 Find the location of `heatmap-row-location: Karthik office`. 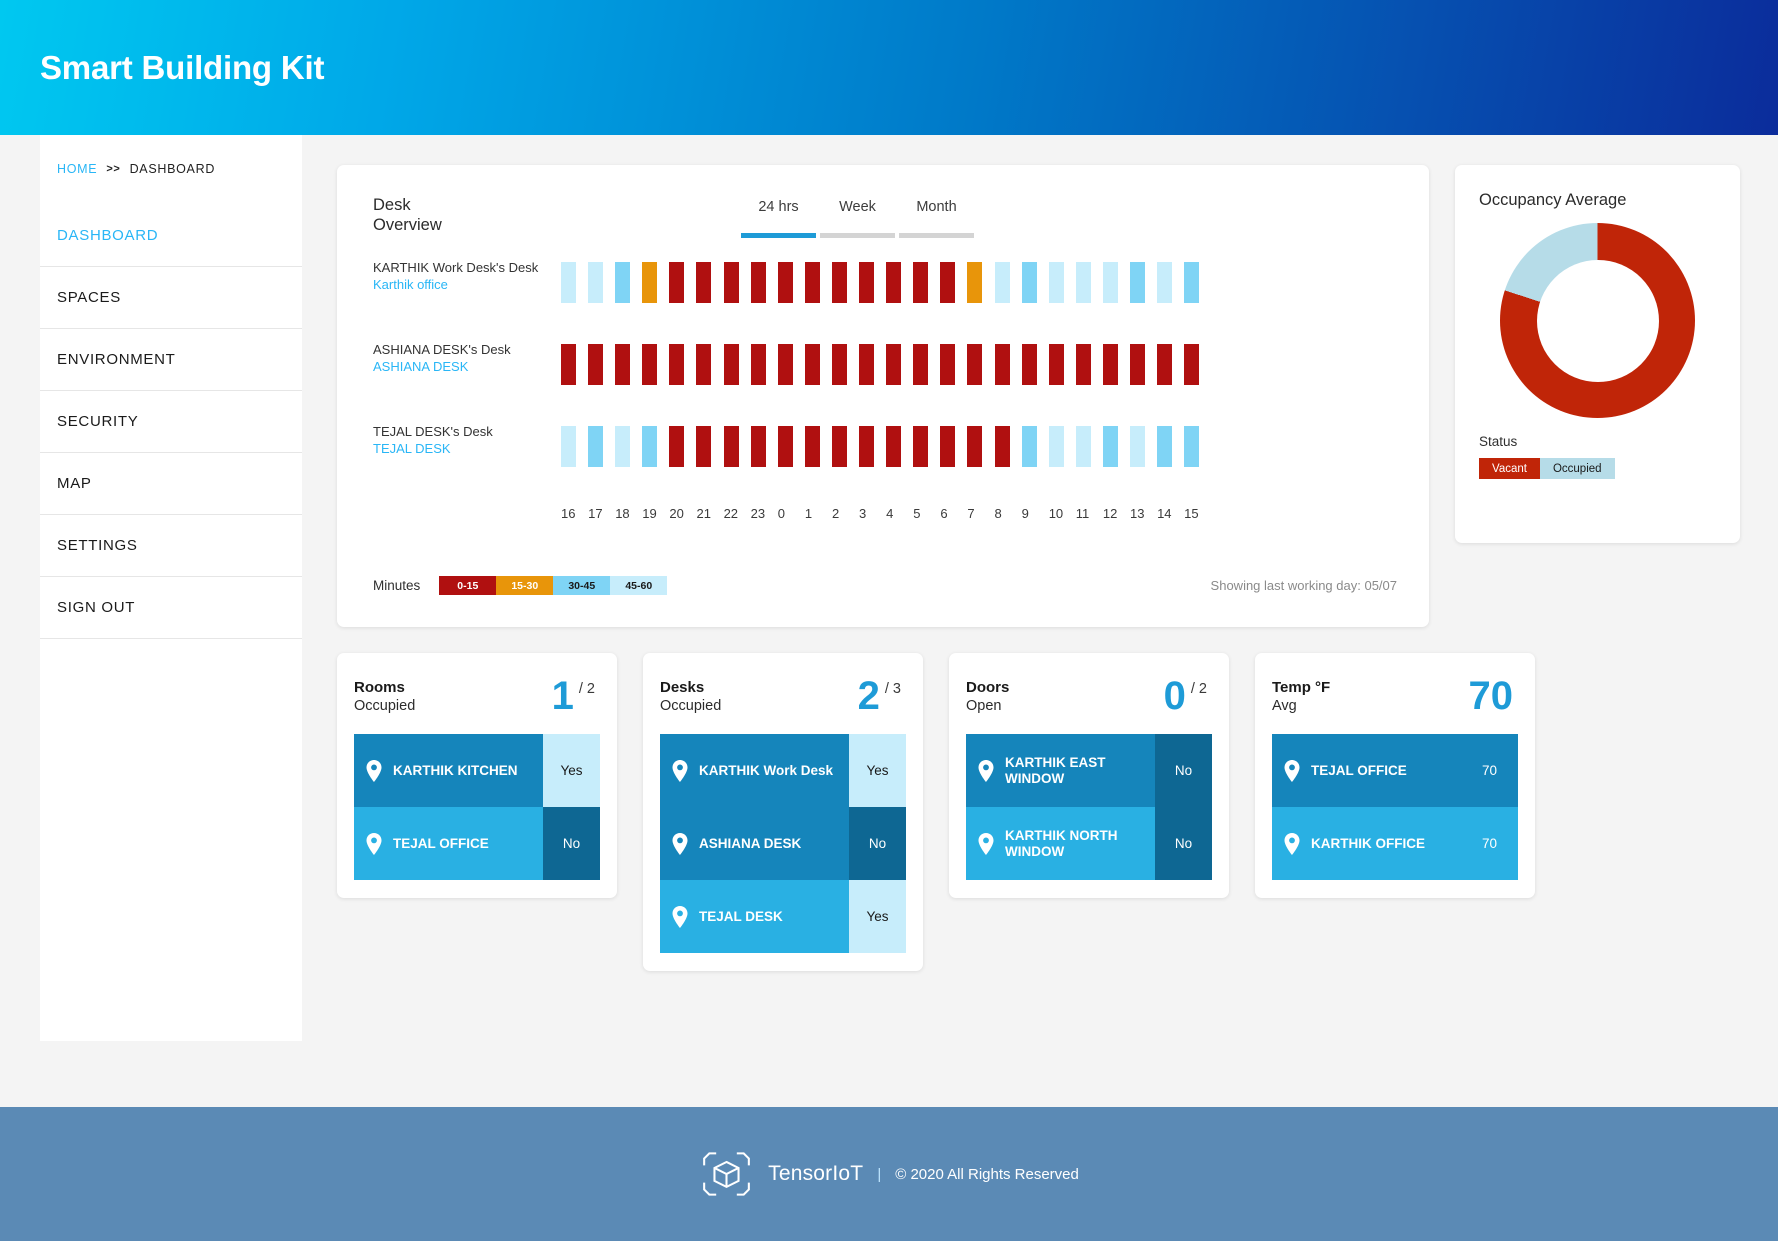

heatmap-row-location: Karthik office is located at coordinates (467, 285).